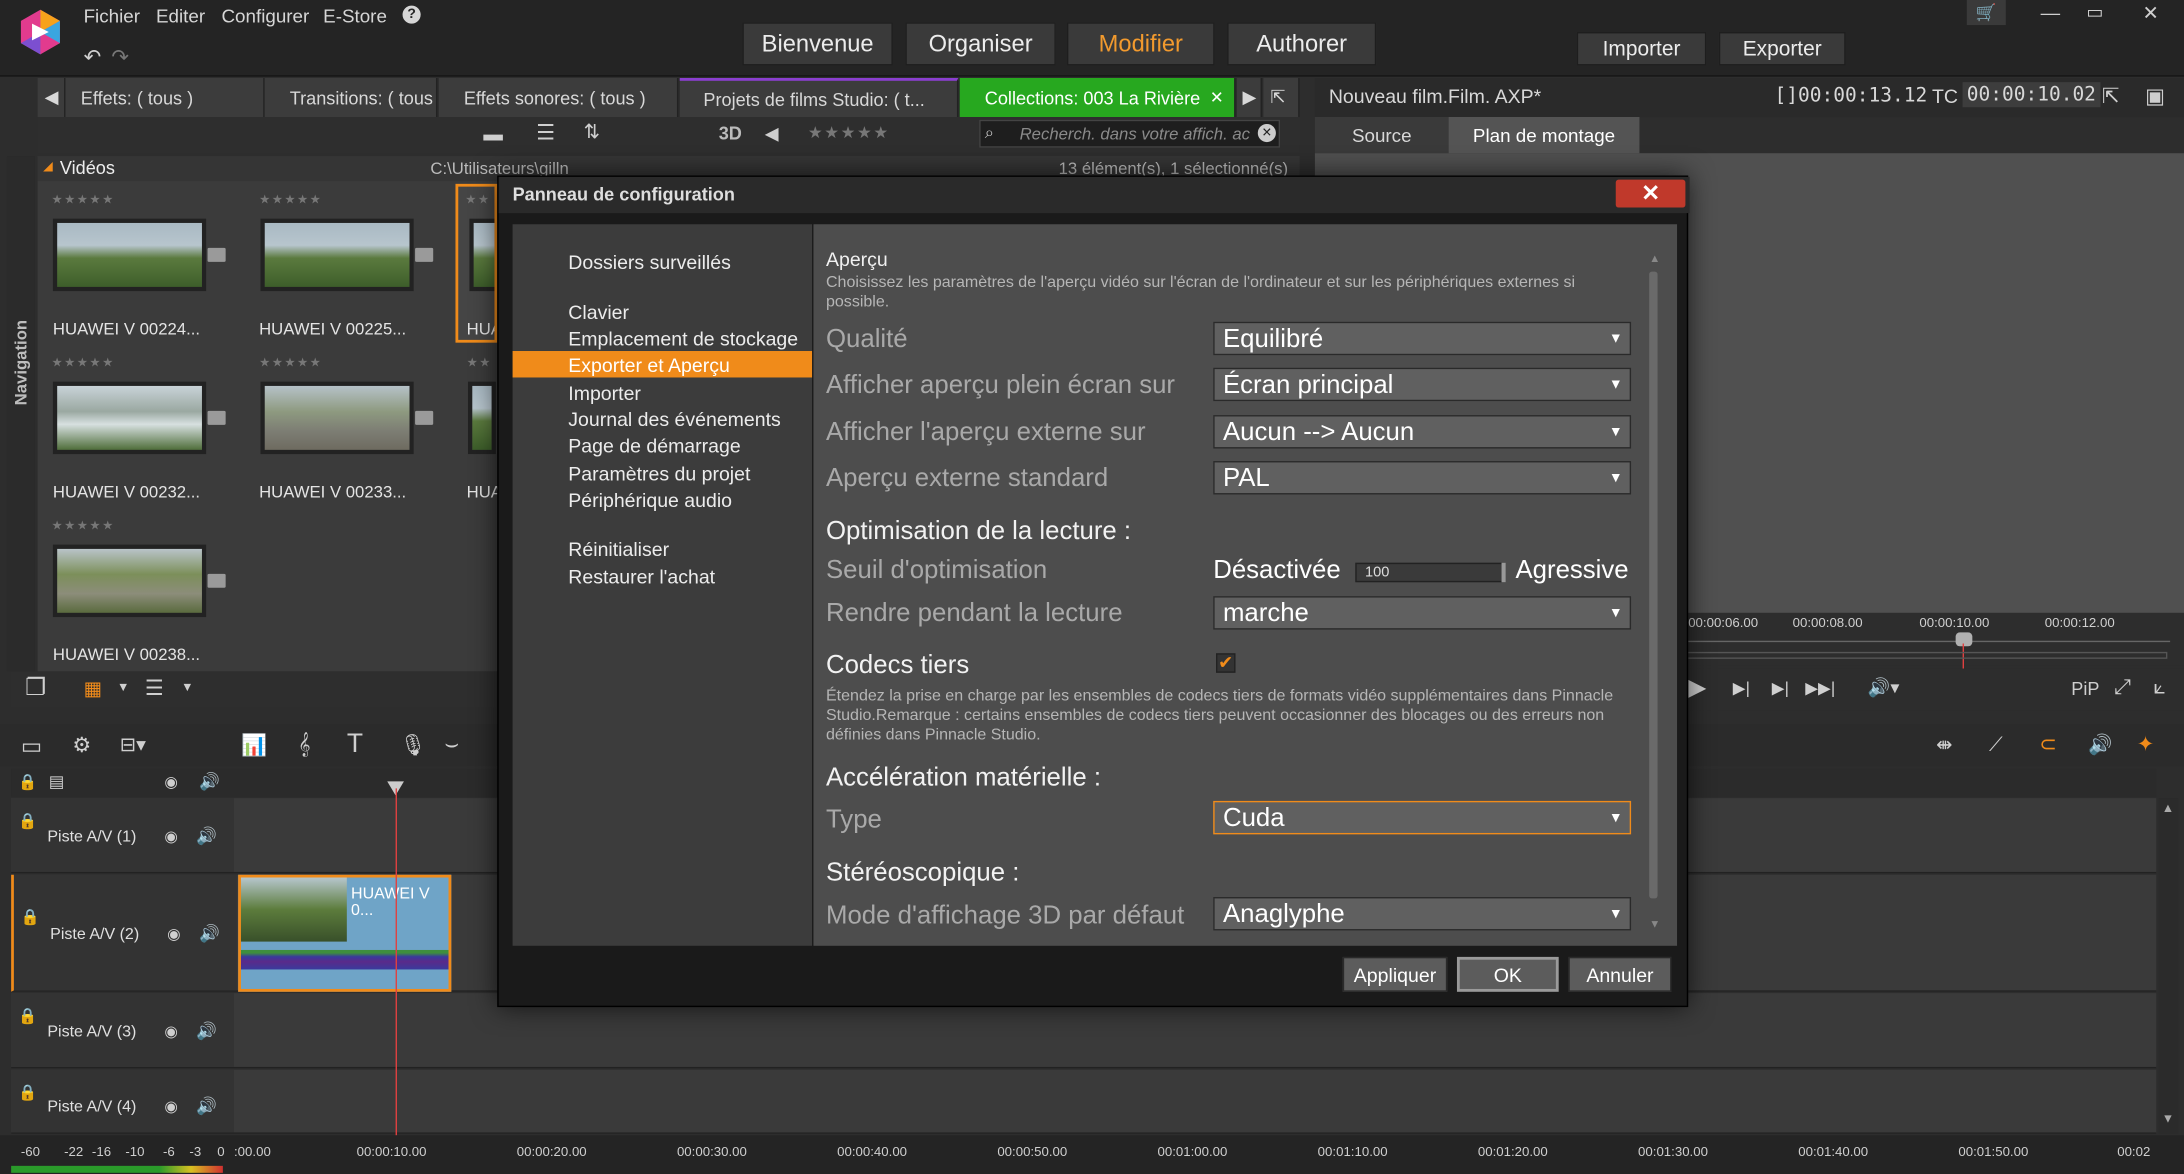 This screenshot has height=1174, width=2184. I want to click on nav-storage: Emplacement de stockage, so click(662, 338).